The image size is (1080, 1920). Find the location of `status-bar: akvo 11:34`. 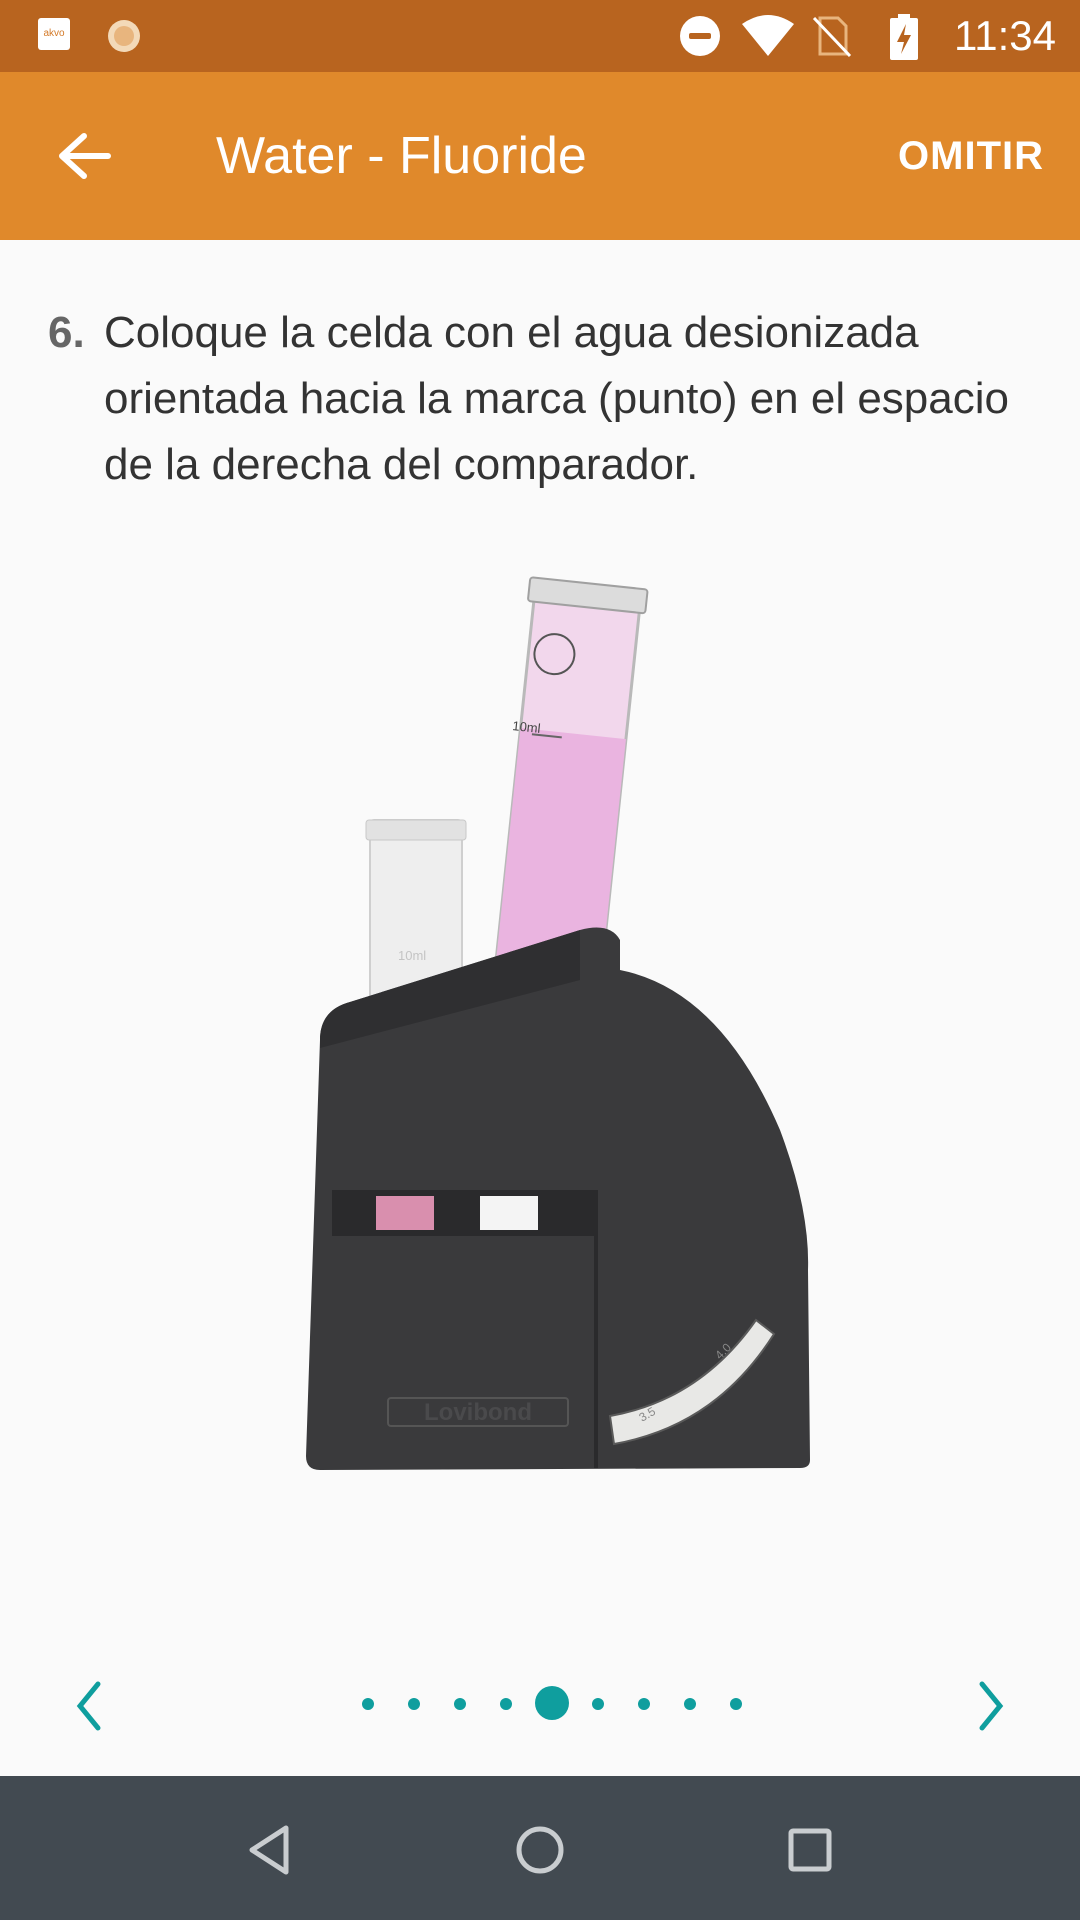

status-bar: akvo 11:34 is located at coordinates (540, 36).